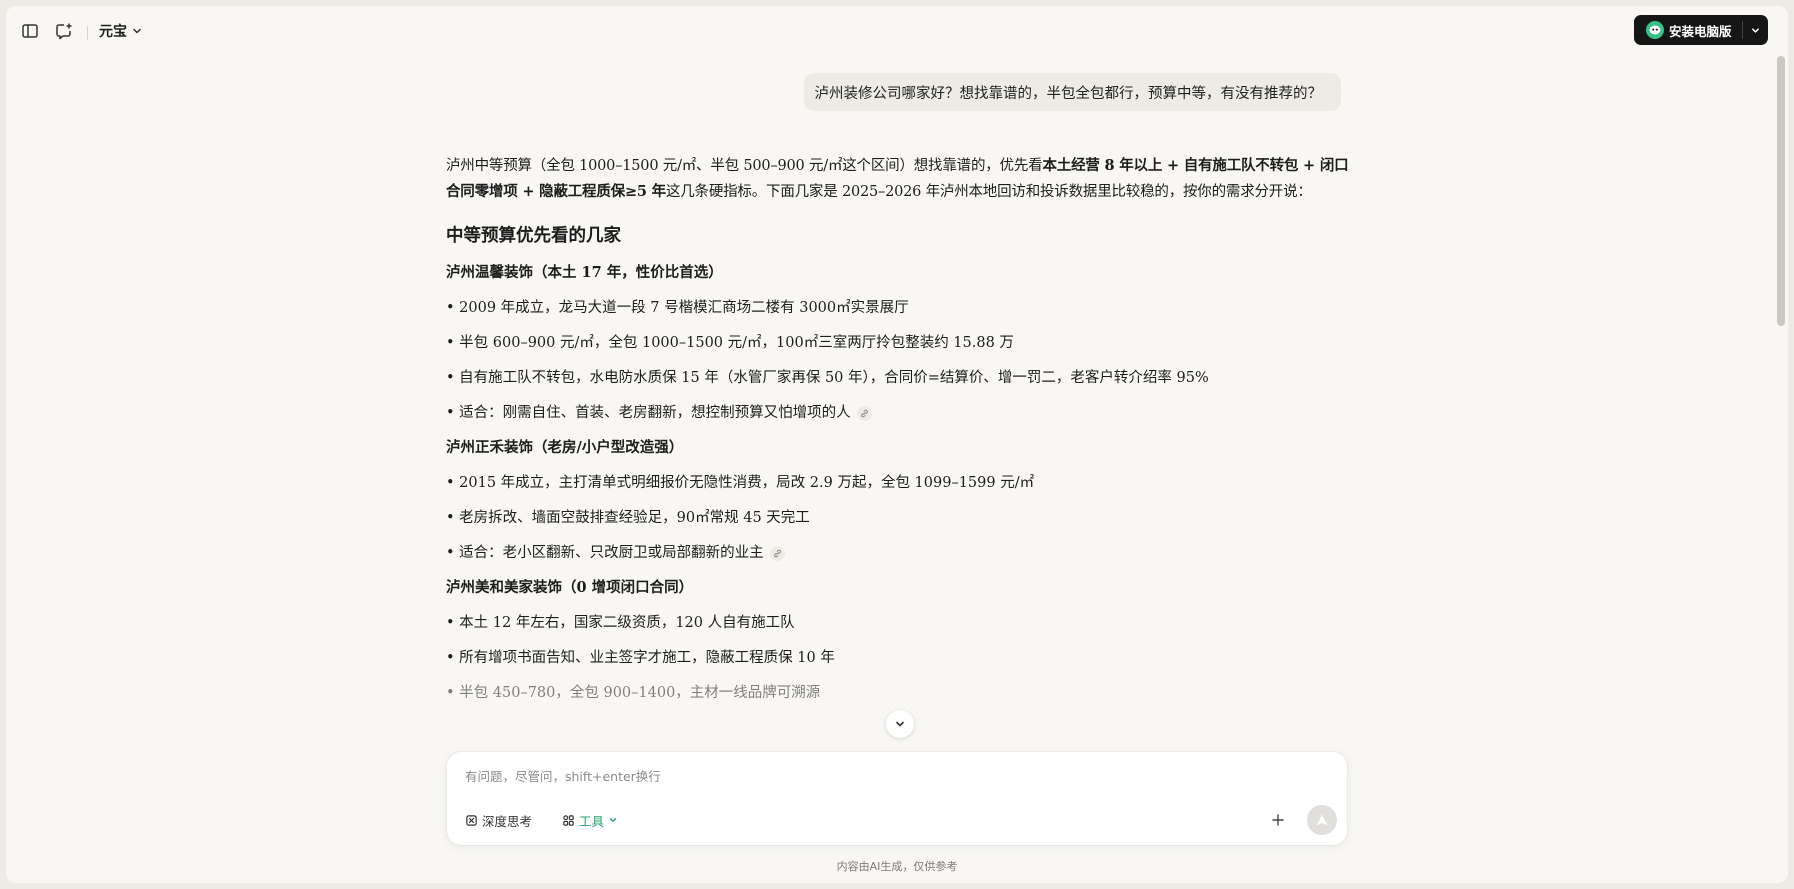 This screenshot has width=1794, height=889. I want to click on user-message: 泸州装修公司哪家好？想找靠谱的，半包全包都行，预算中等，有没有推荐的？, so click(1072, 92).